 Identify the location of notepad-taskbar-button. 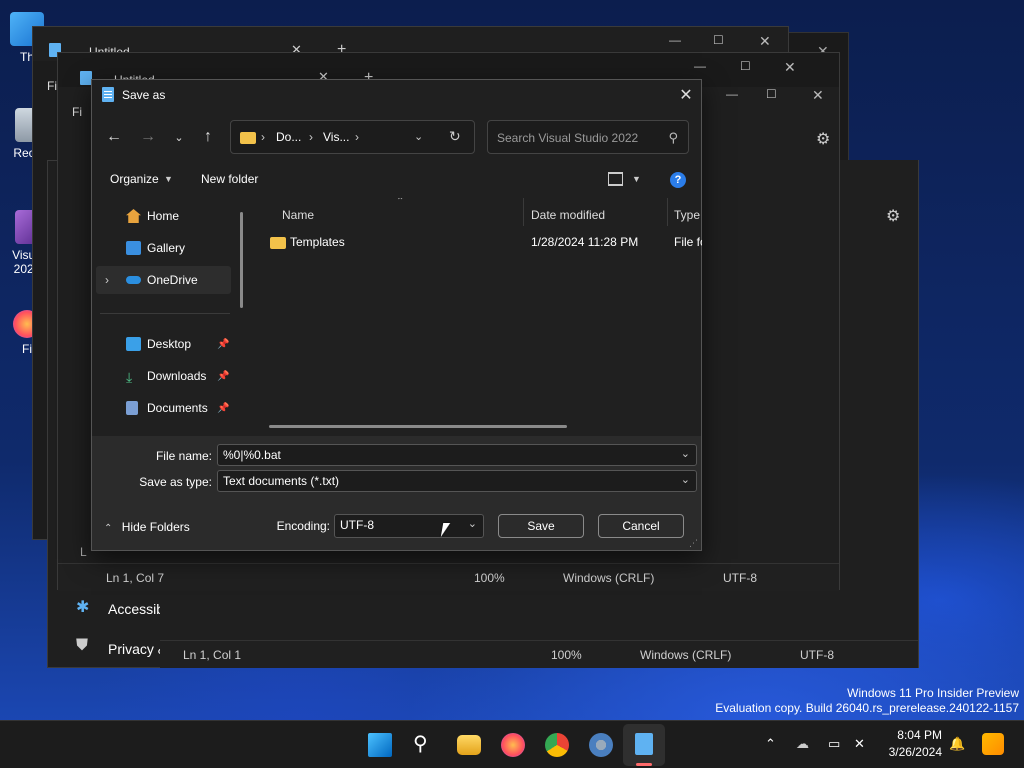
(644, 745).